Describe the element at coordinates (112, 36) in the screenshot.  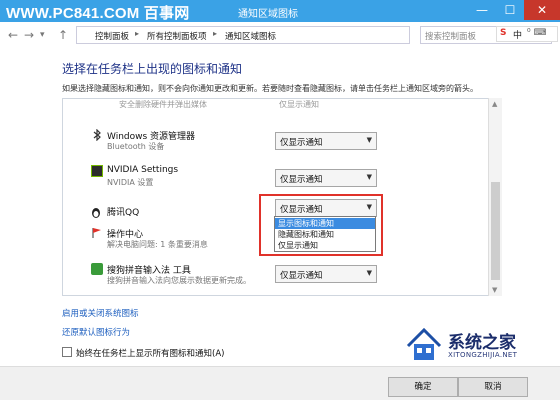
I see `breadcrumb-control-panel: 控制面板` at that location.